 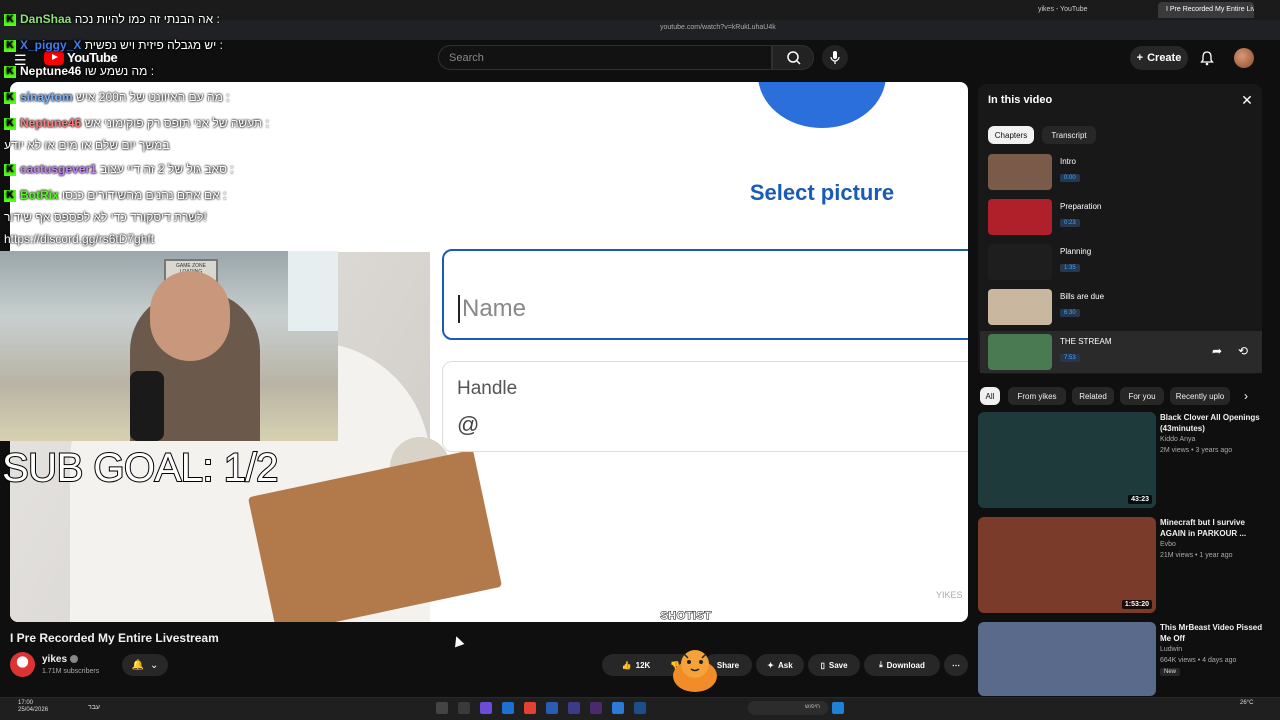 I want to click on save-button: ▯ Save, so click(x=834, y=665).